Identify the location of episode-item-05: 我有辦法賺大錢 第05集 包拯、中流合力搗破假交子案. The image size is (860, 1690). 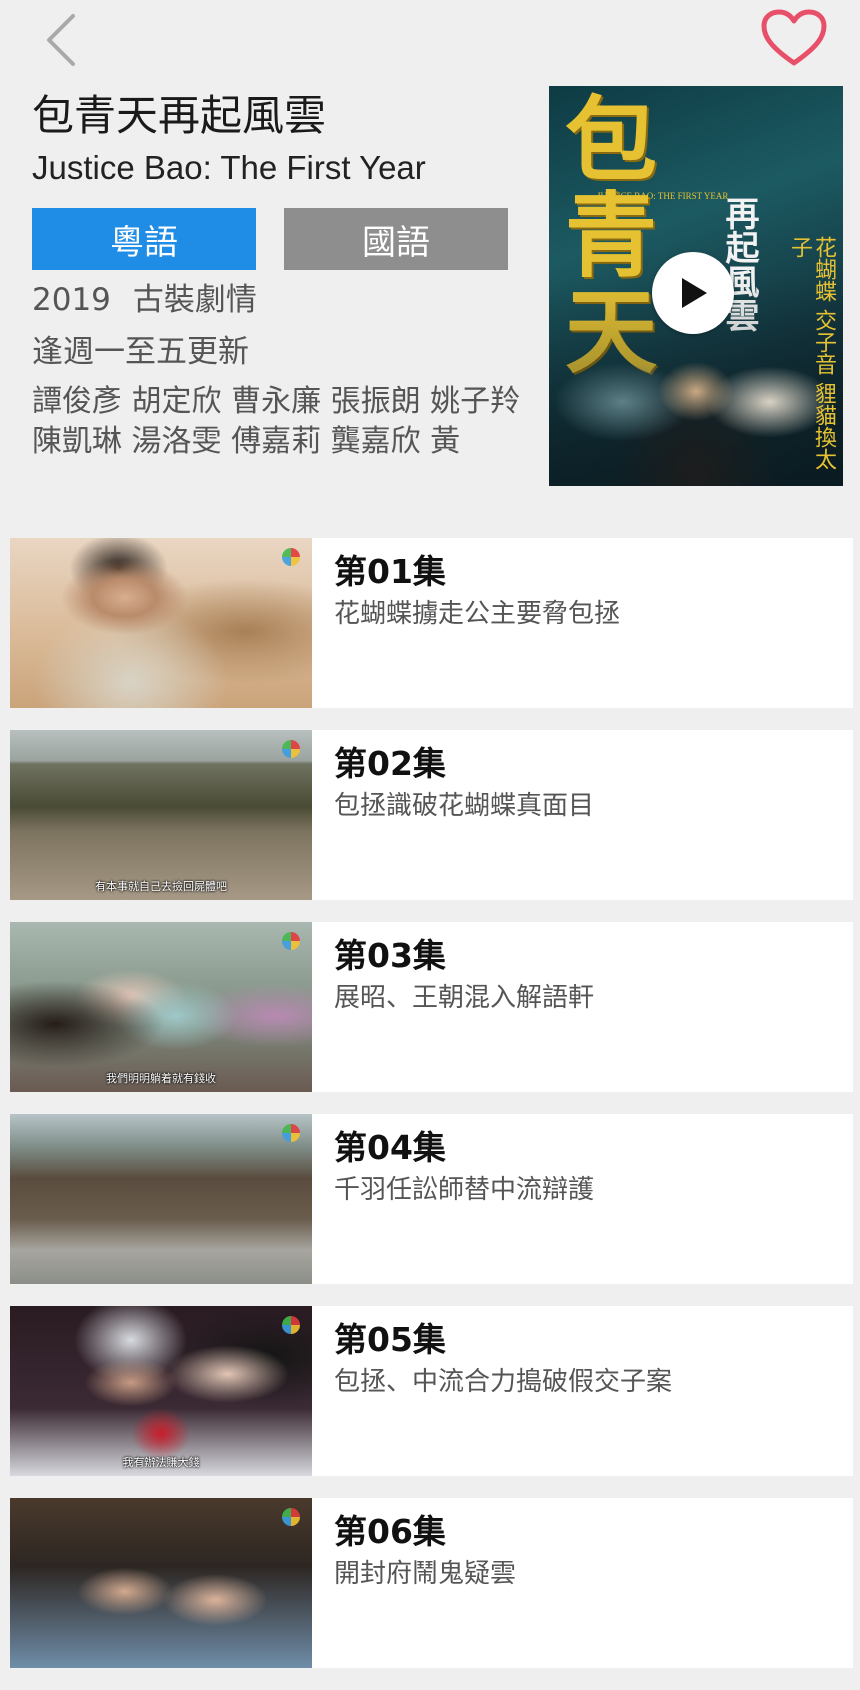
(431, 1391).